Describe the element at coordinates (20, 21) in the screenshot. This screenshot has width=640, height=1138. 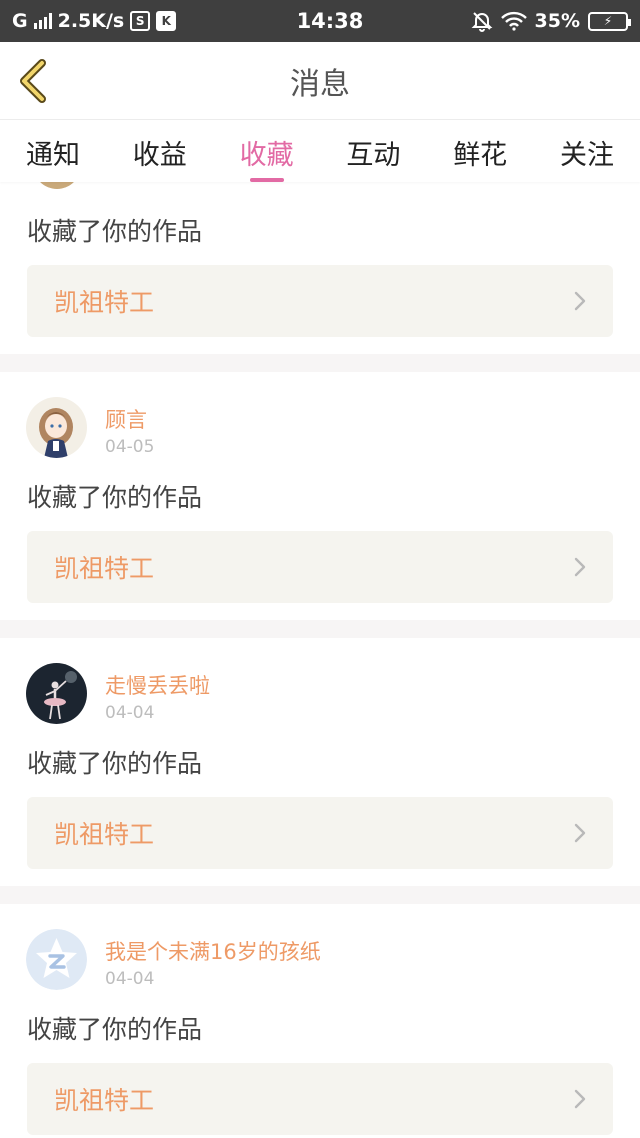
I see `carrier-label: G` at that location.